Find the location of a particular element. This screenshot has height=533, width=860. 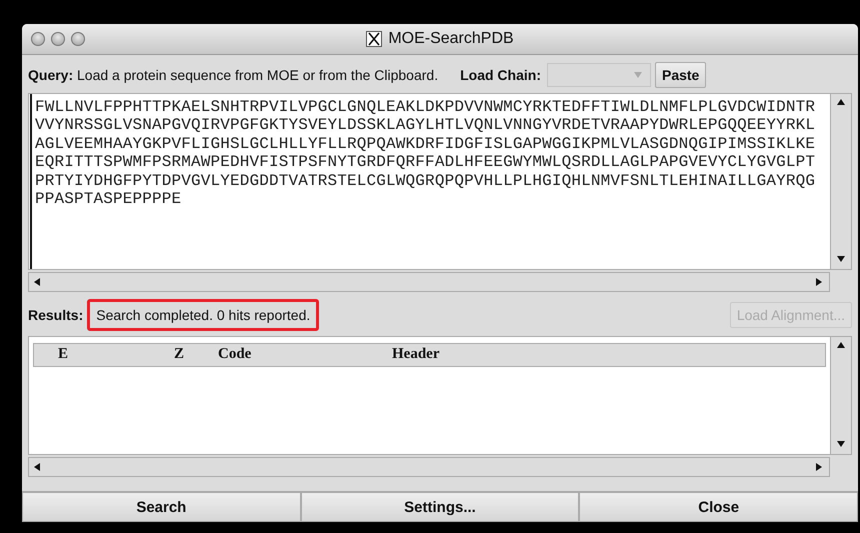

load-chain-label: Load Chain: is located at coordinates (500, 74).